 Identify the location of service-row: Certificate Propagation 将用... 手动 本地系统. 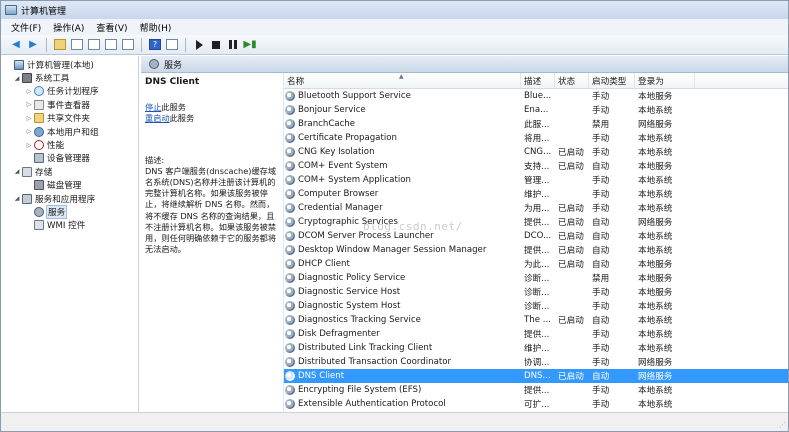
(536, 138).